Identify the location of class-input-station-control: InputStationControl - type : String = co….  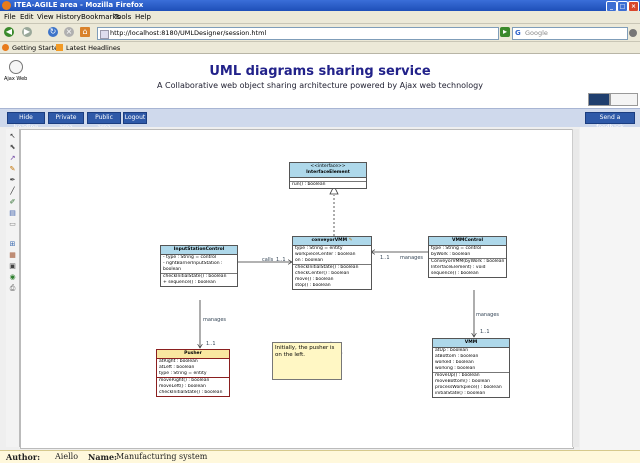
(199, 266).